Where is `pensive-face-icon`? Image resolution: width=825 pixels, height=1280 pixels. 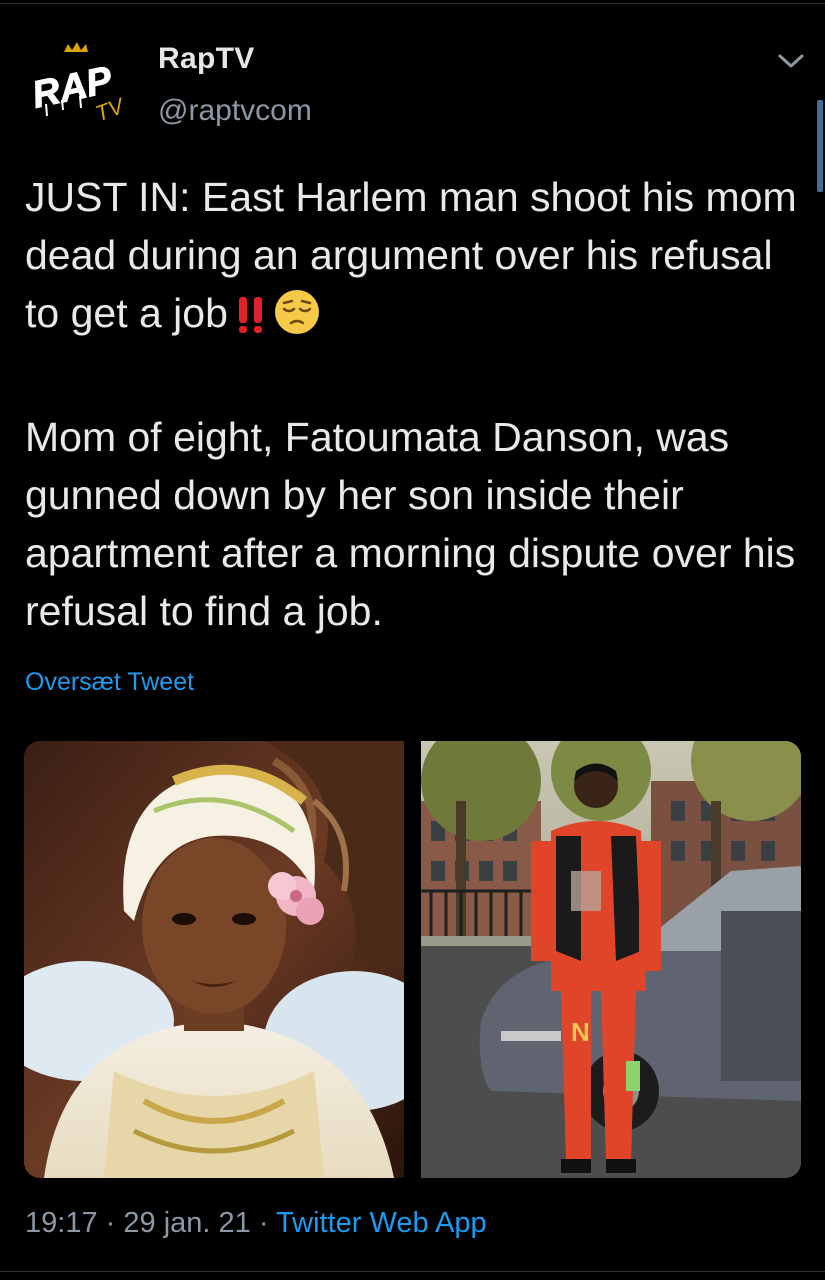
pensive-face-icon is located at coordinates (297, 319).